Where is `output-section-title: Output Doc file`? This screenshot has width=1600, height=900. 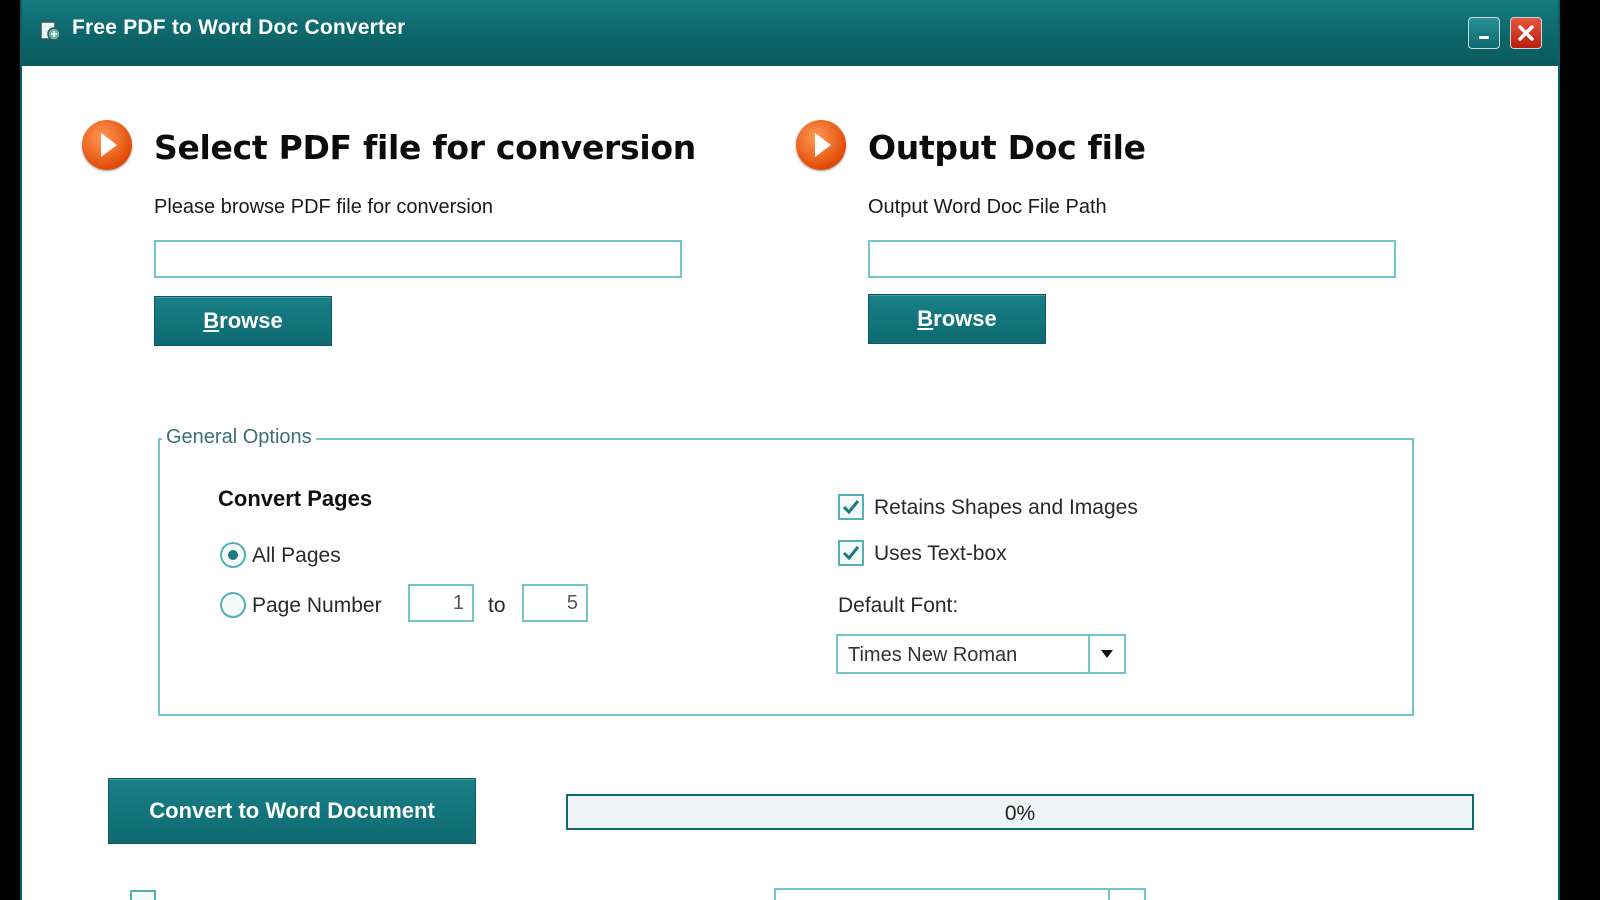
output-section-title: Output Doc file is located at coordinates (1007, 147).